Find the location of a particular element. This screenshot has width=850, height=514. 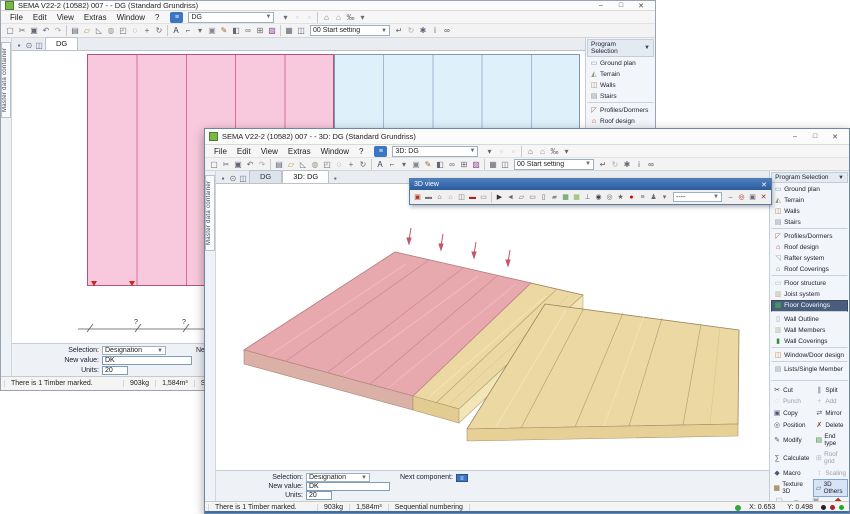

3d-filter-dropdown: ---- ▼ is located at coordinates (697, 197).